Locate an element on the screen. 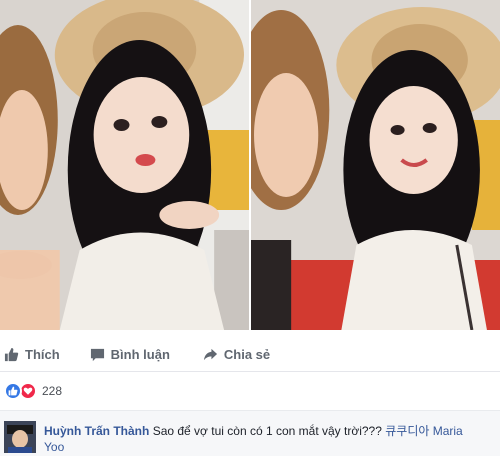 This screenshot has width=500, height=456. post-action-bar: Thích Bình luận Chia sẻ is located at coordinates (250, 355).